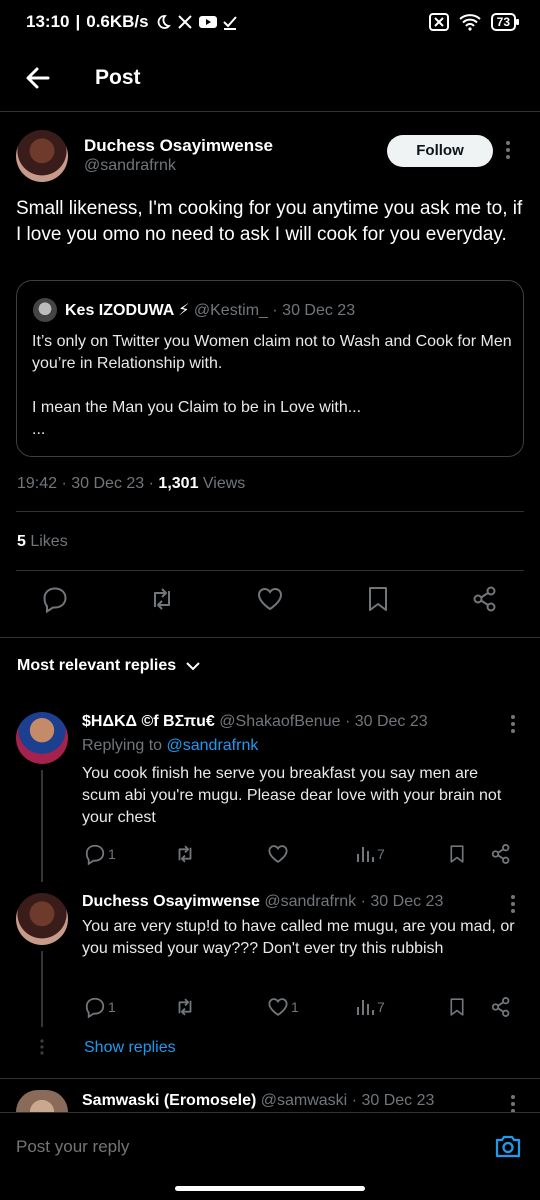 The width and height of the screenshot is (540, 1200). I want to click on stats-divider, so click(270, 570).